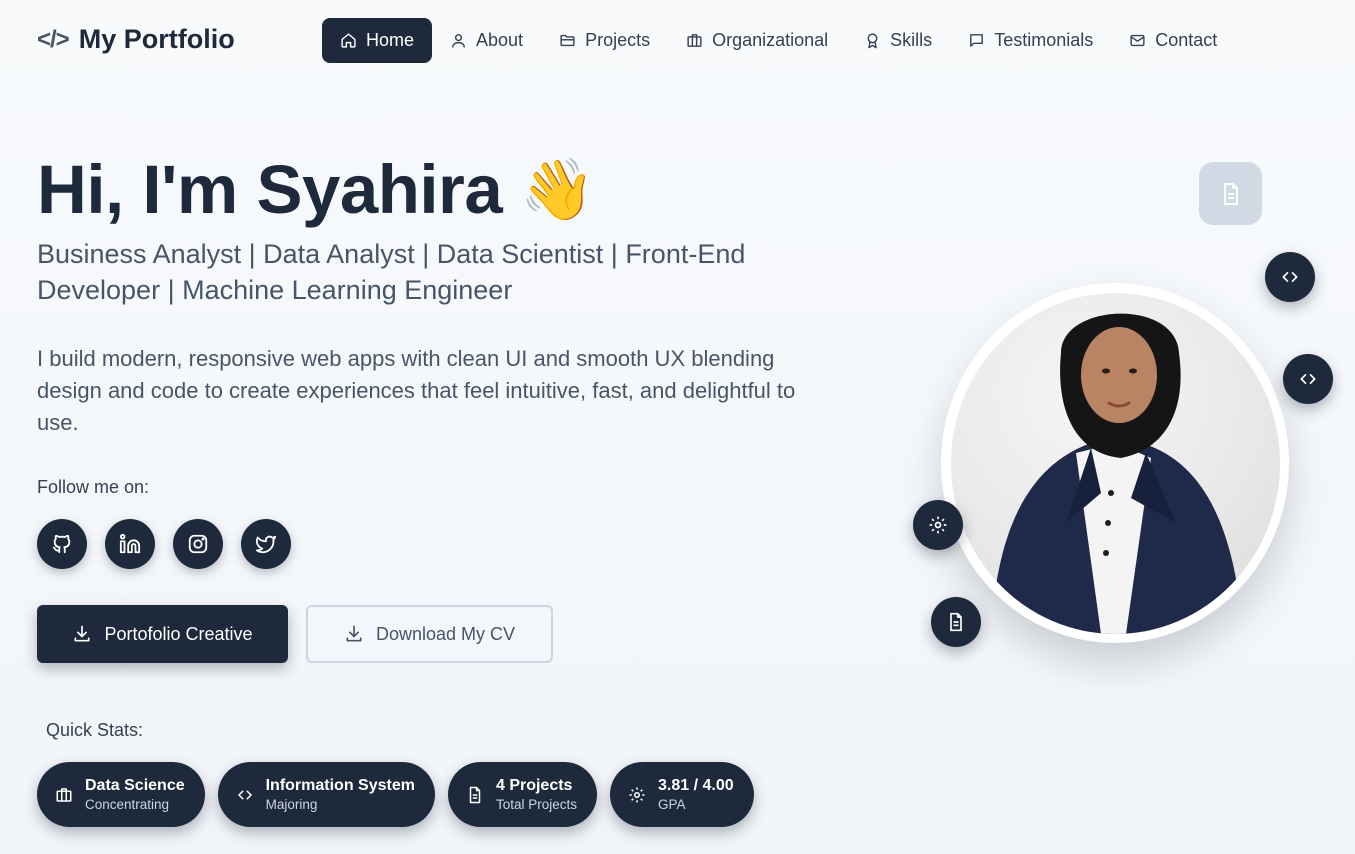 This screenshot has width=1355, height=854. Describe the element at coordinates (340, 785) in the screenshot. I see `stat-title: Information System` at that location.